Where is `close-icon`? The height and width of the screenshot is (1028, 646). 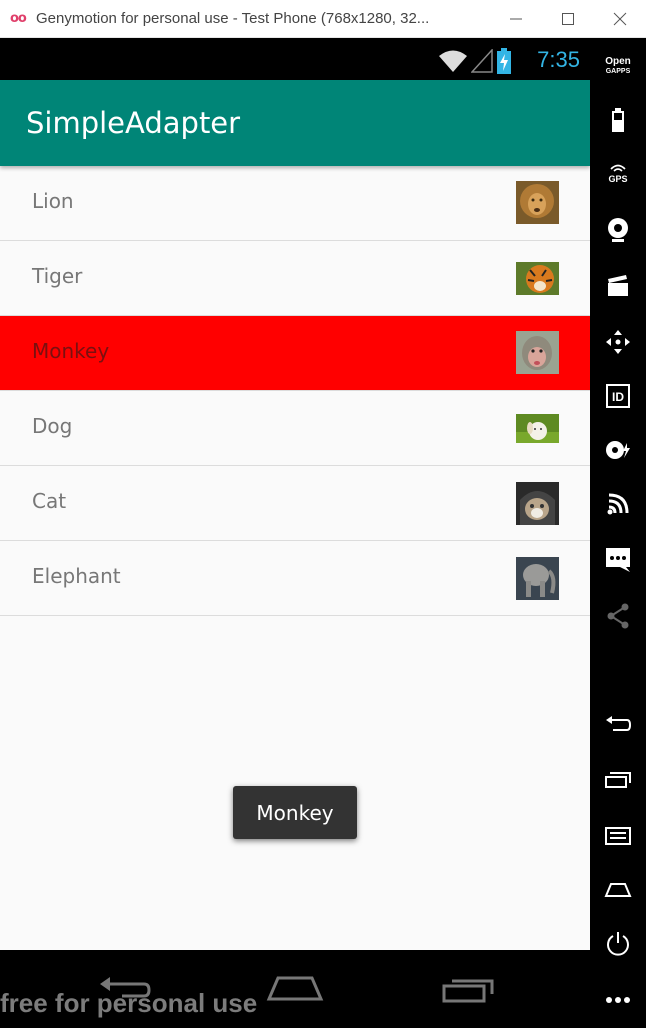
close-icon is located at coordinates (620, 19).